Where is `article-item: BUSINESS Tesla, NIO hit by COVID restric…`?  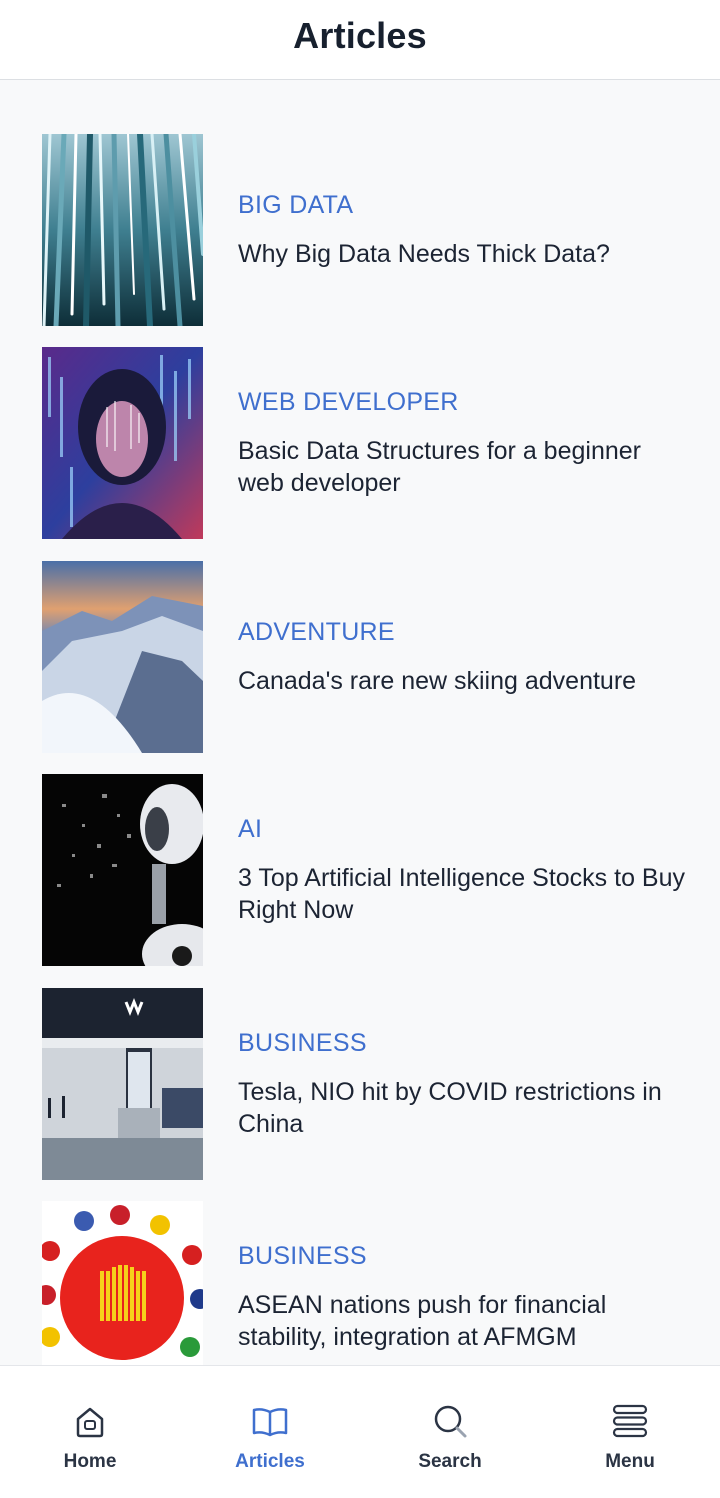
article-item: BUSINESS Tesla, NIO hit by COVID restric… is located at coordinates (367, 1084).